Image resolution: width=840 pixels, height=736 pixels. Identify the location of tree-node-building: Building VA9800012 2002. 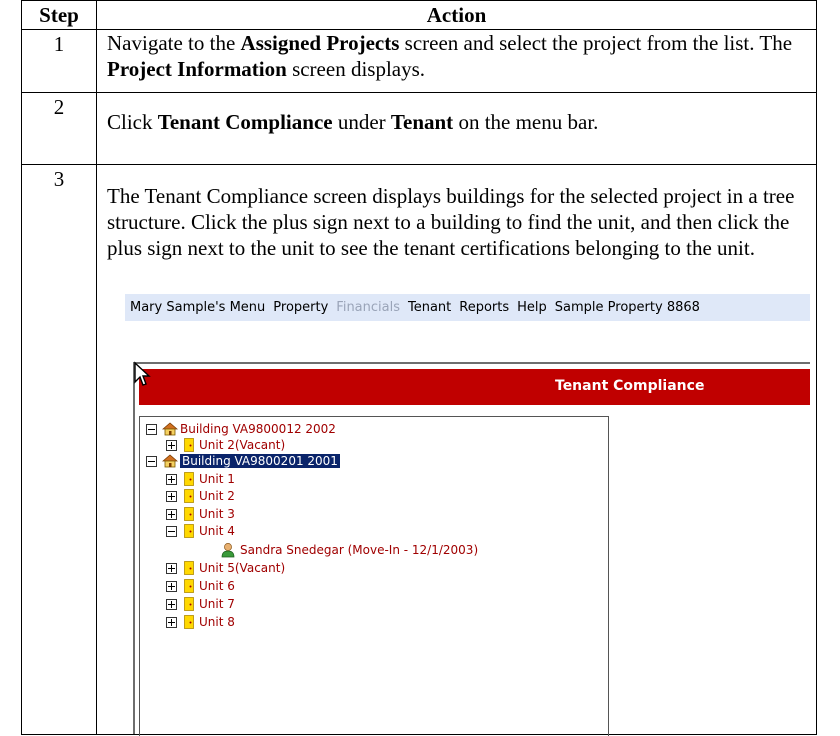
(241, 429).